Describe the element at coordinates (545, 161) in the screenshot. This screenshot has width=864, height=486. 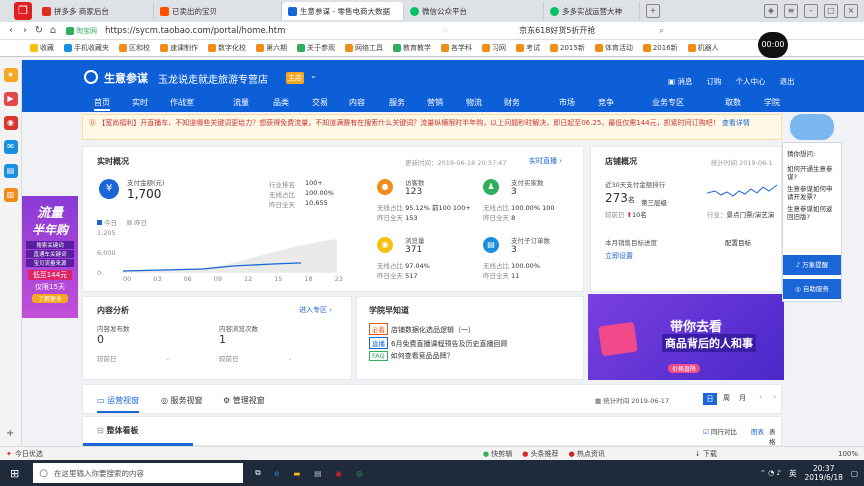
I see `live-link: 实时直播 ›` at that location.